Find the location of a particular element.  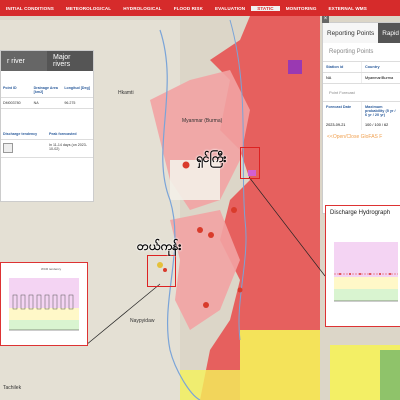

point-forecast-heading: Point Forecast is located at coordinates (361, 93).